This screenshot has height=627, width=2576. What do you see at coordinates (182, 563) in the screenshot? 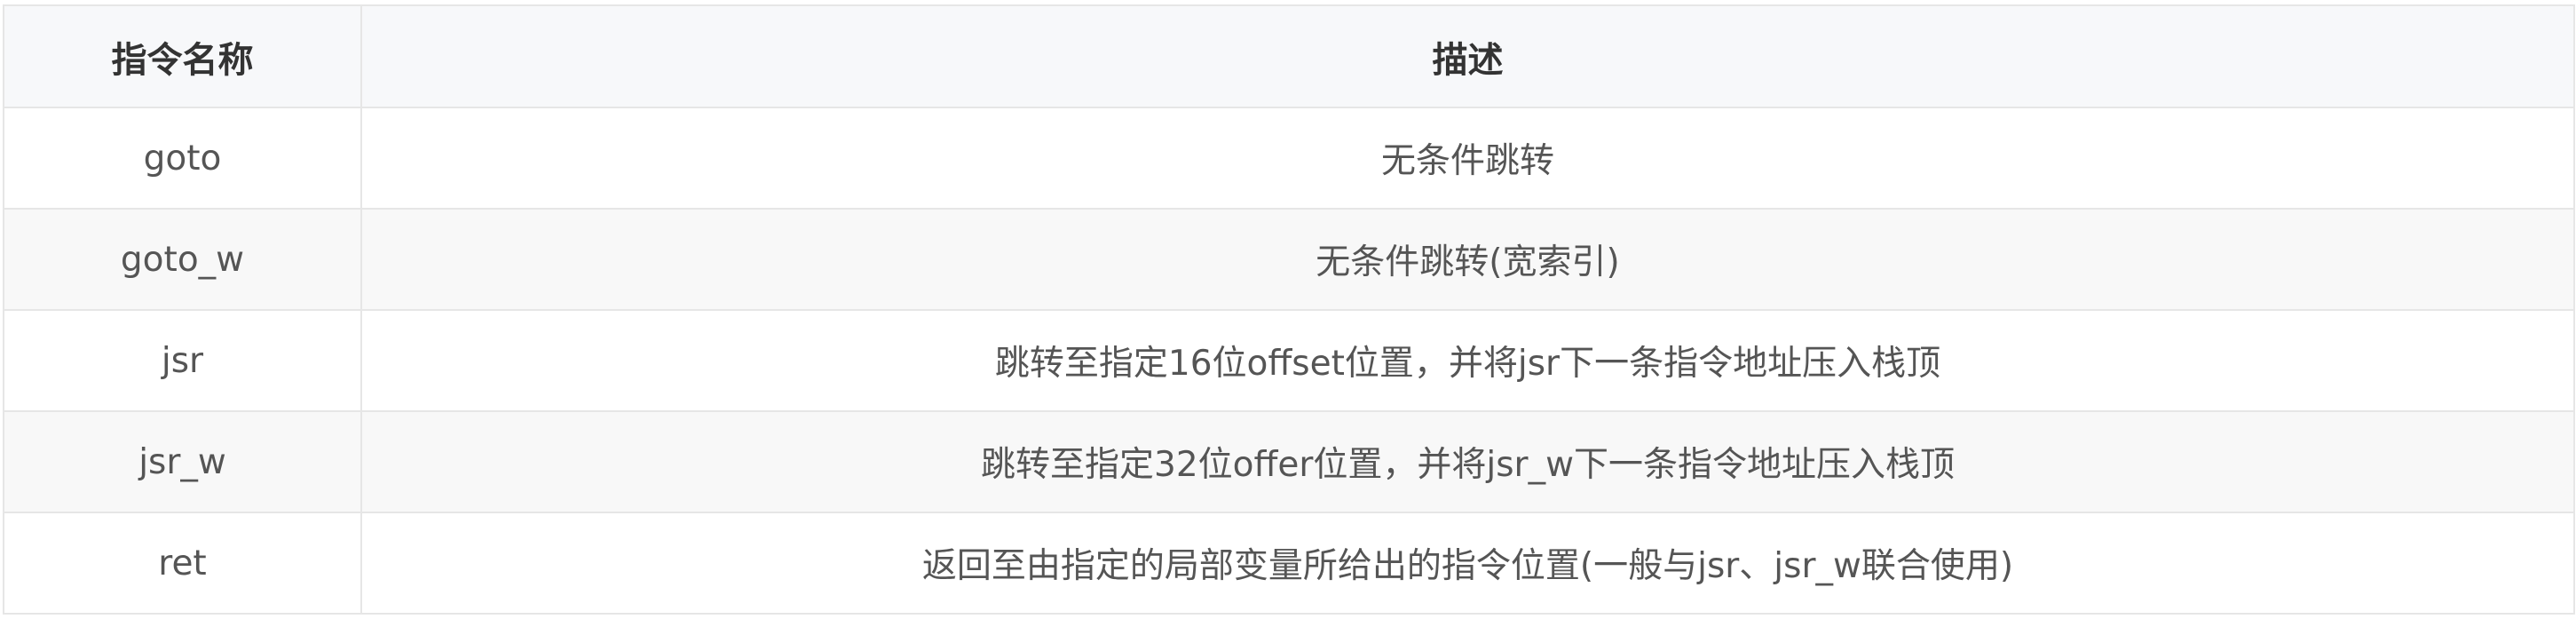
I see `instruction-name-cell: ret` at bounding box center [182, 563].